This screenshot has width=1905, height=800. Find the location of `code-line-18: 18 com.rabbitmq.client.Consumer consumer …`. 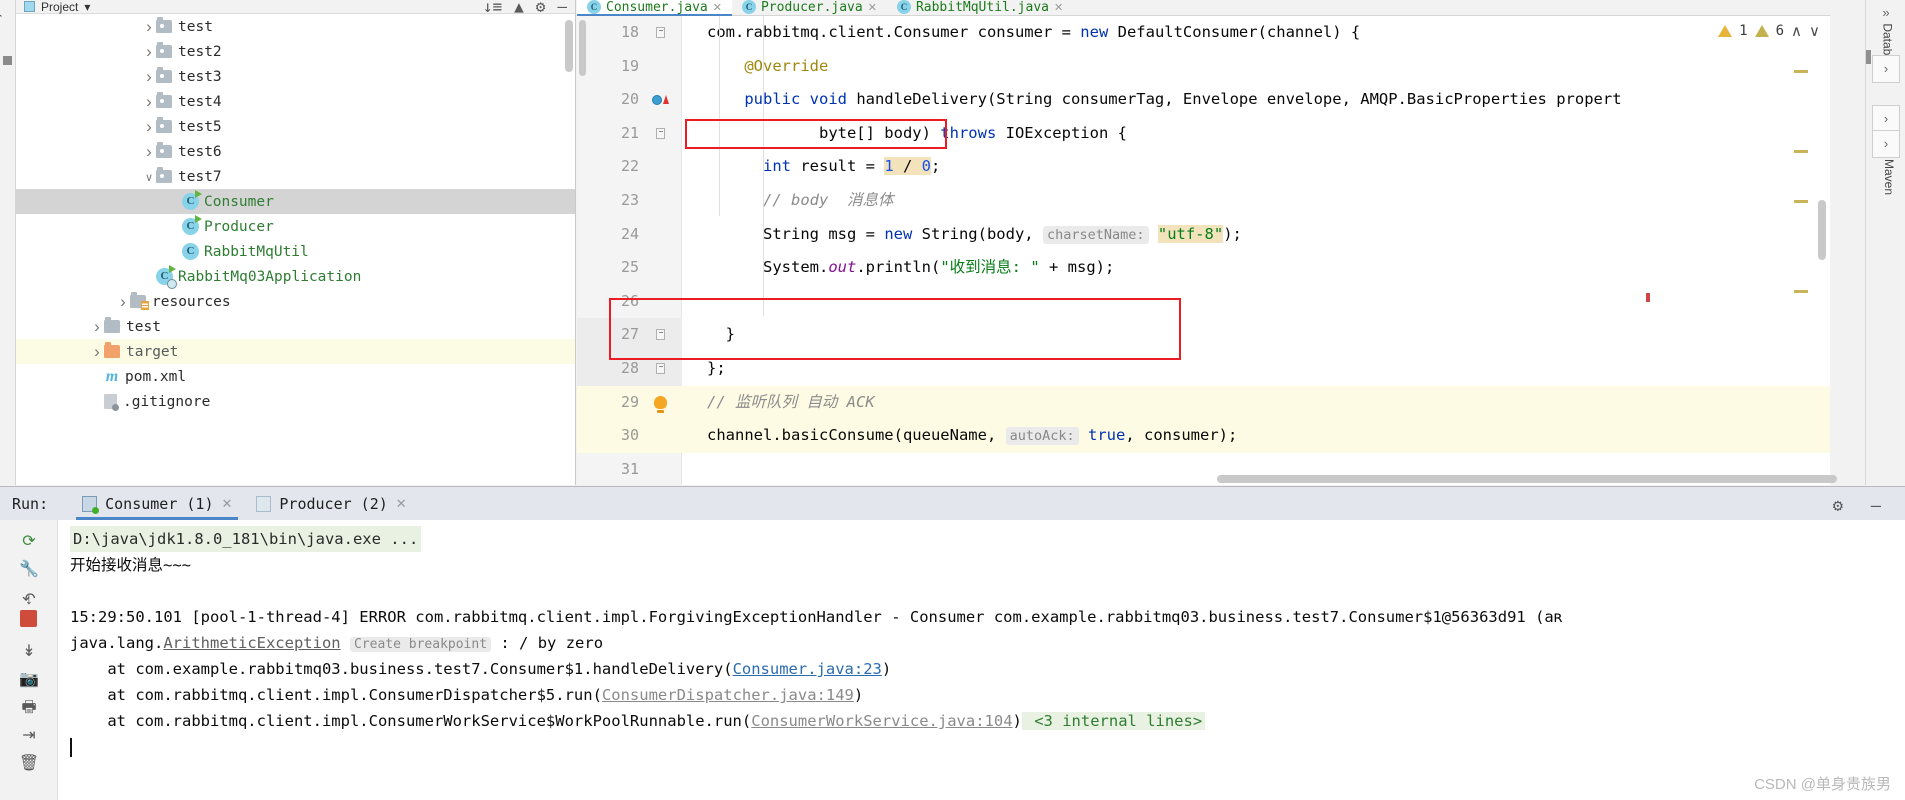

code-line-18: 18 com.rabbitmq.client.Consumer consumer … is located at coordinates (1203, 33).